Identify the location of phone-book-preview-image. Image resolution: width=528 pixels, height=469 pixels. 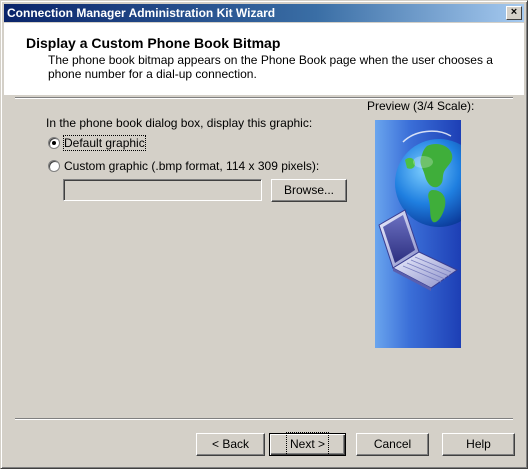
(418, 234).